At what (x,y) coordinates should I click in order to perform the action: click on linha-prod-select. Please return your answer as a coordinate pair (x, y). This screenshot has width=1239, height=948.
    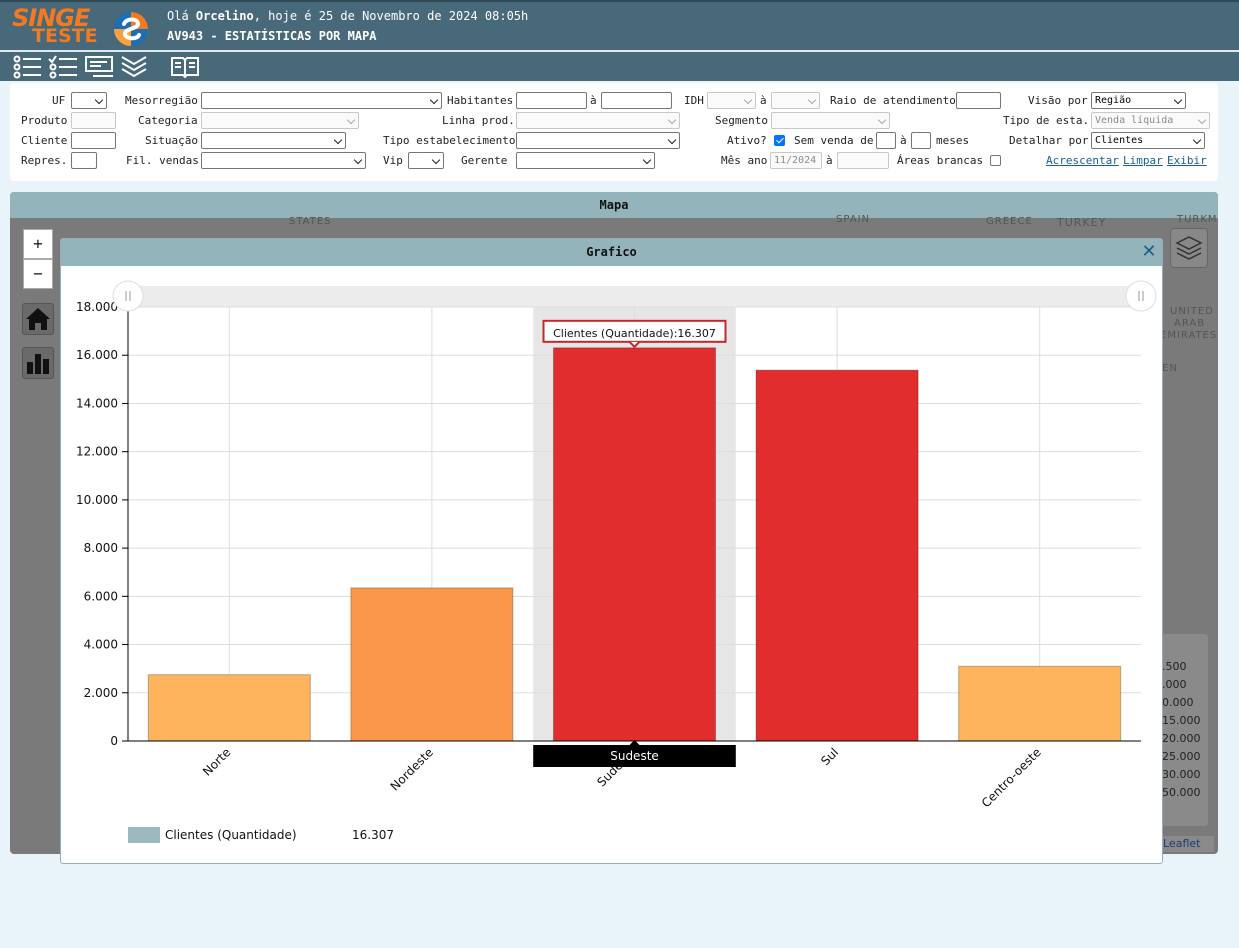
    Looking at the image, I should click on (598, 120).